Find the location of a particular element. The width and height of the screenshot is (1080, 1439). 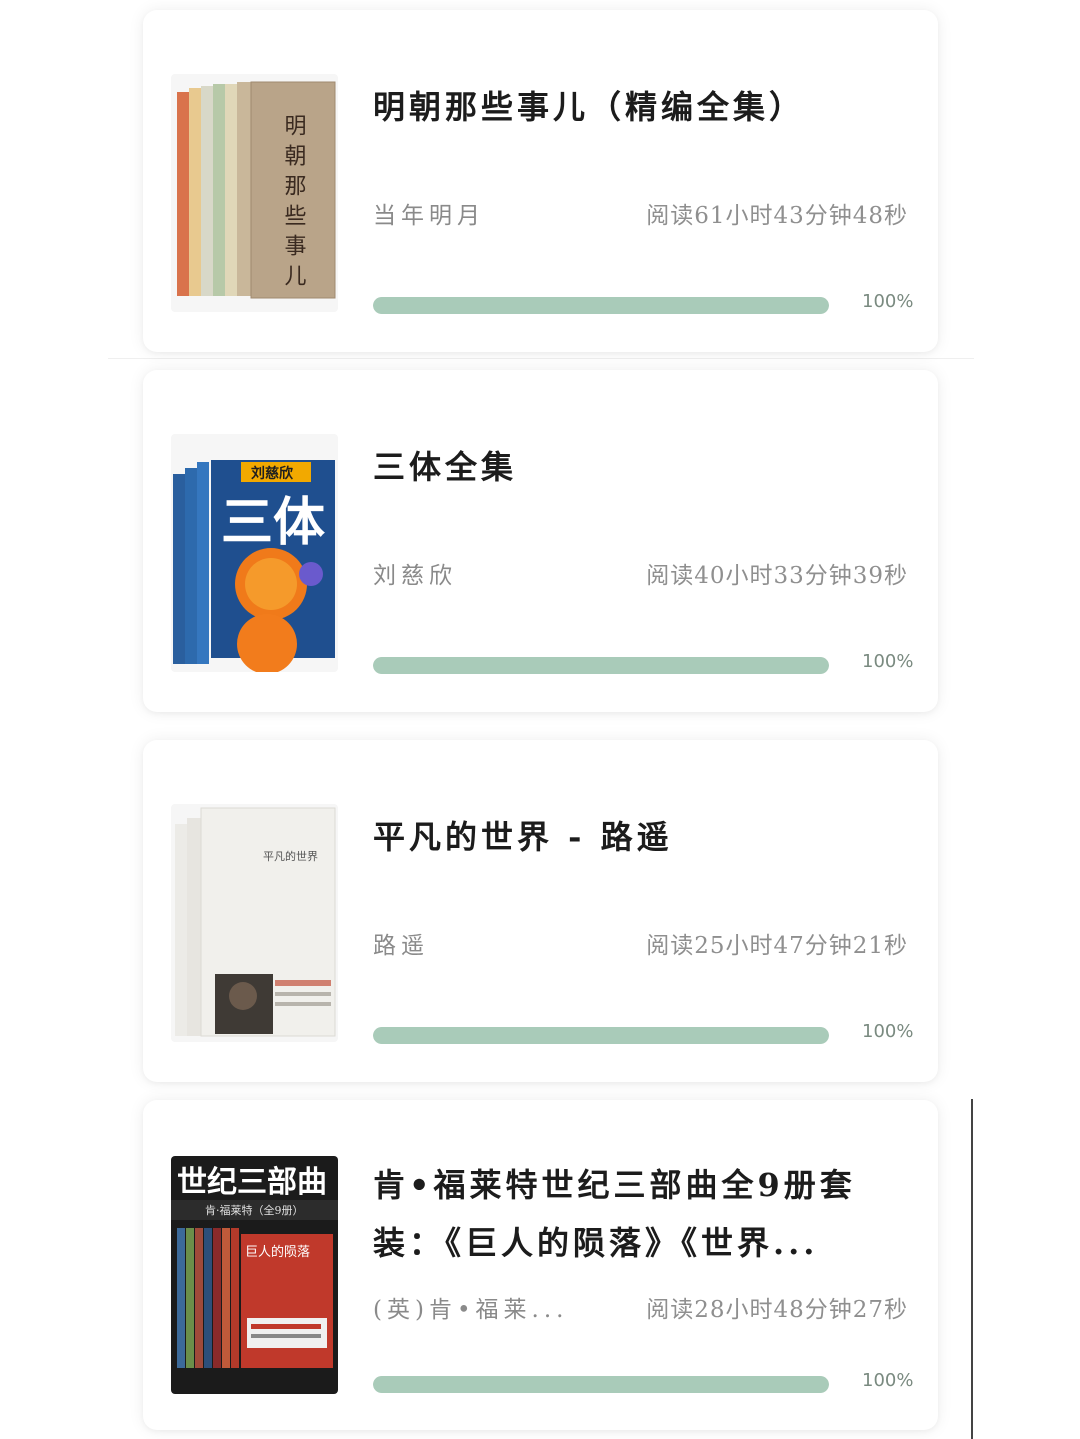

book-title-line: 平凡的世界 - 路遥 is located at coordinates (523, 837).